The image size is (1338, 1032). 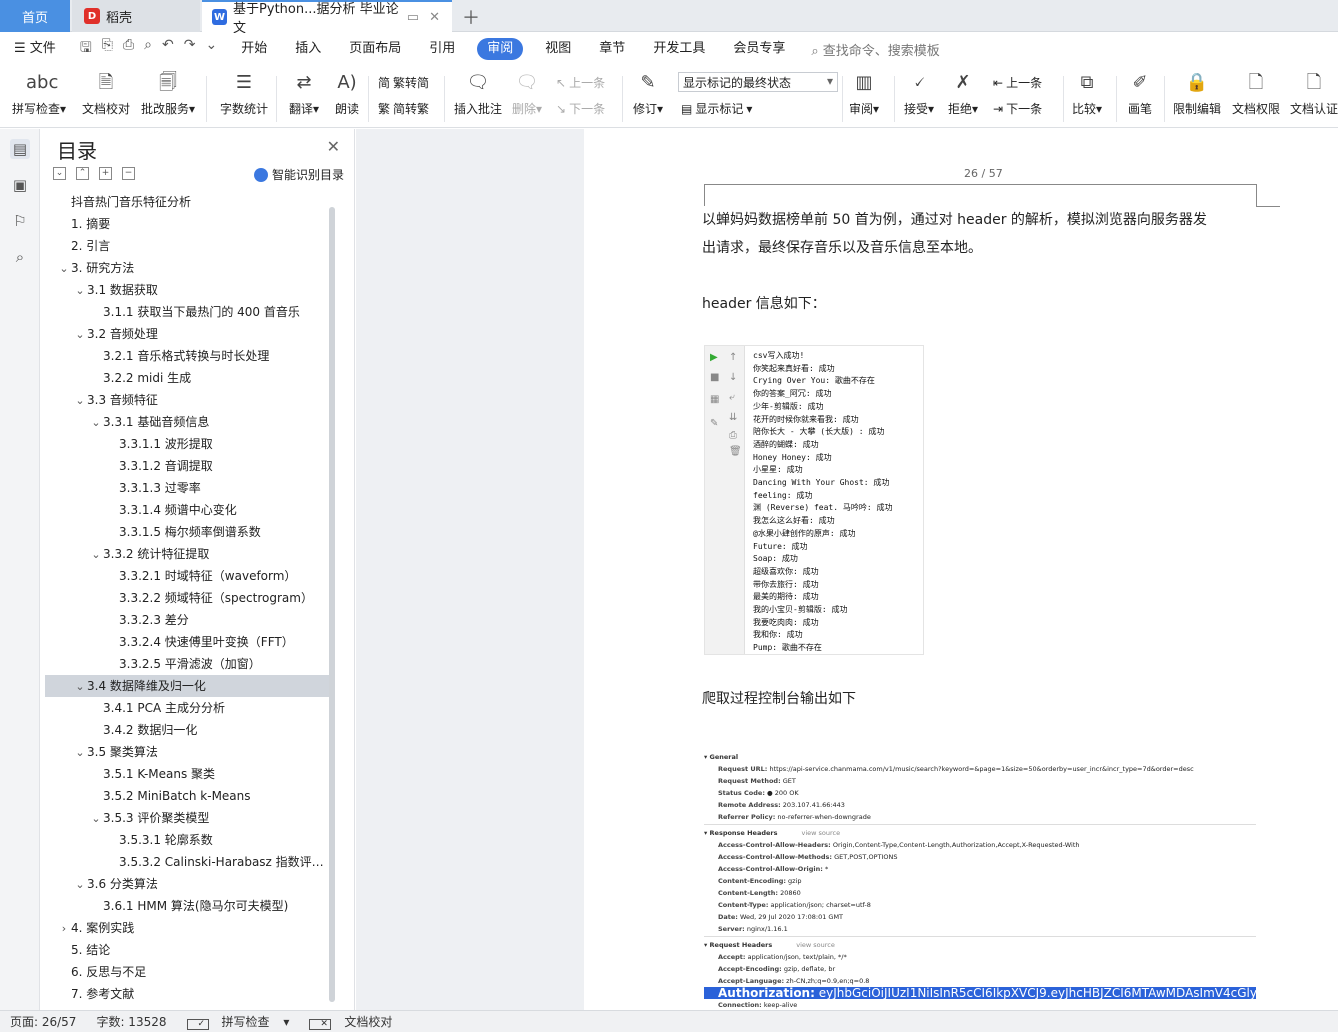 I want to click on page-indicator: 页面: 26/57, so click(x=43, y=1021).